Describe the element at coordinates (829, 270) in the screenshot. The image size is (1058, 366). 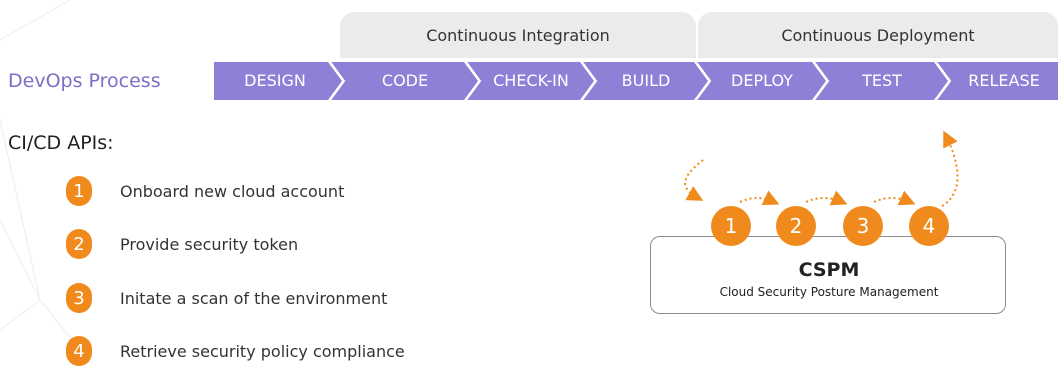
I see `cspm-title: CSPM` at that location.